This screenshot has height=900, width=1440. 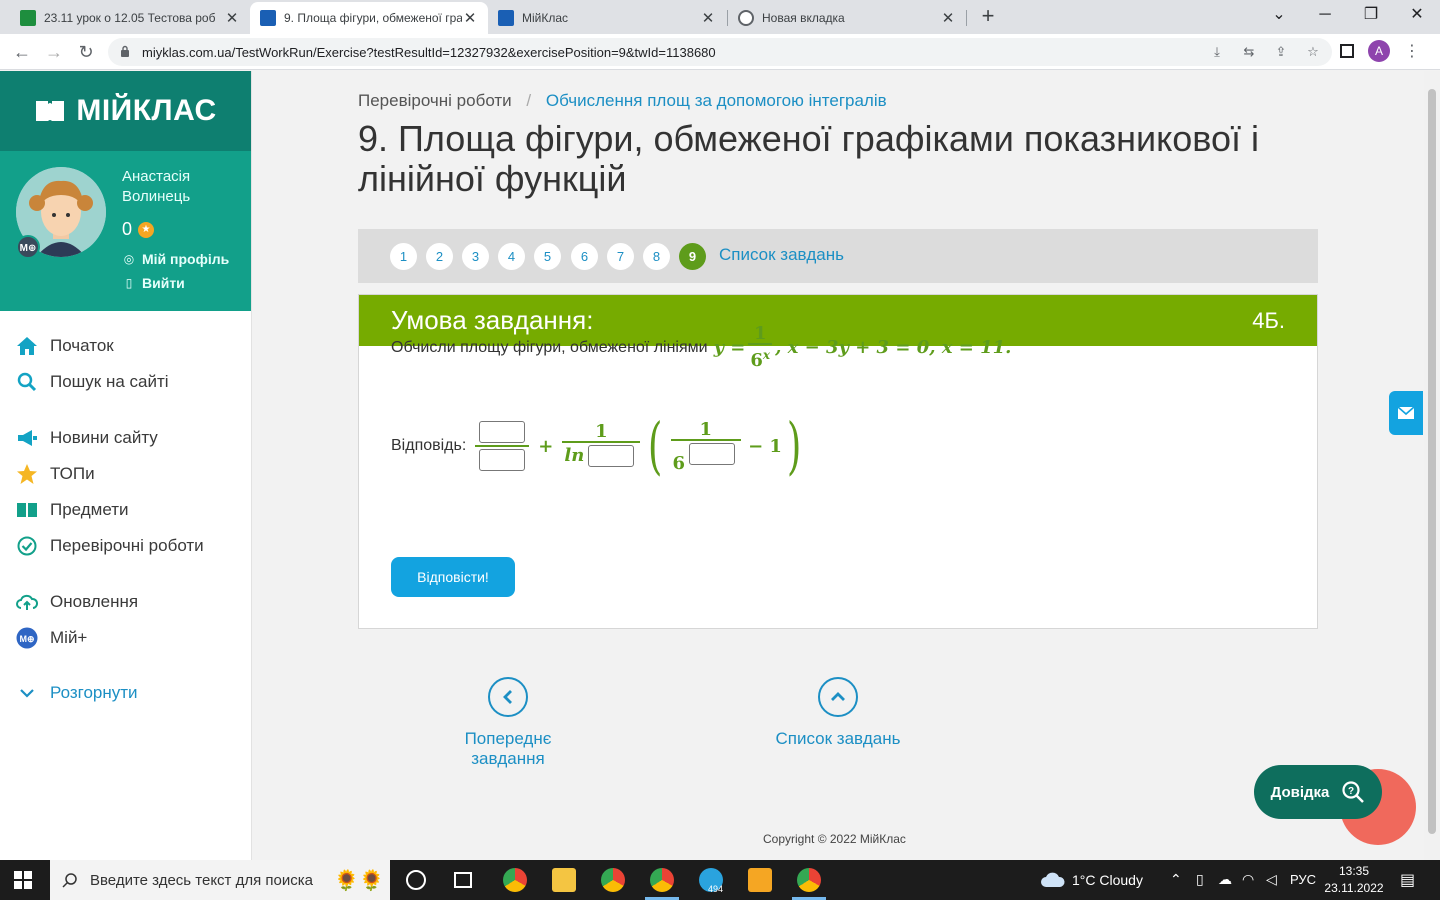 I want to click on clock: 13:35 23.11.2022, so click(x=1354, y=880).